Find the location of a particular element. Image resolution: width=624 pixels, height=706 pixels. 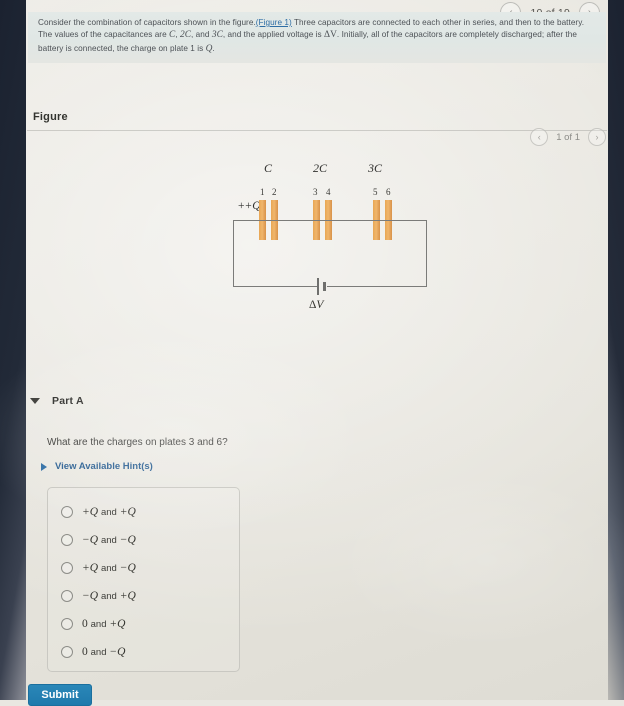

circuit-diagram: C 2C 3C 1 2 3 4 5 6 ++Q ΔV is located at coordinates (330, 240).